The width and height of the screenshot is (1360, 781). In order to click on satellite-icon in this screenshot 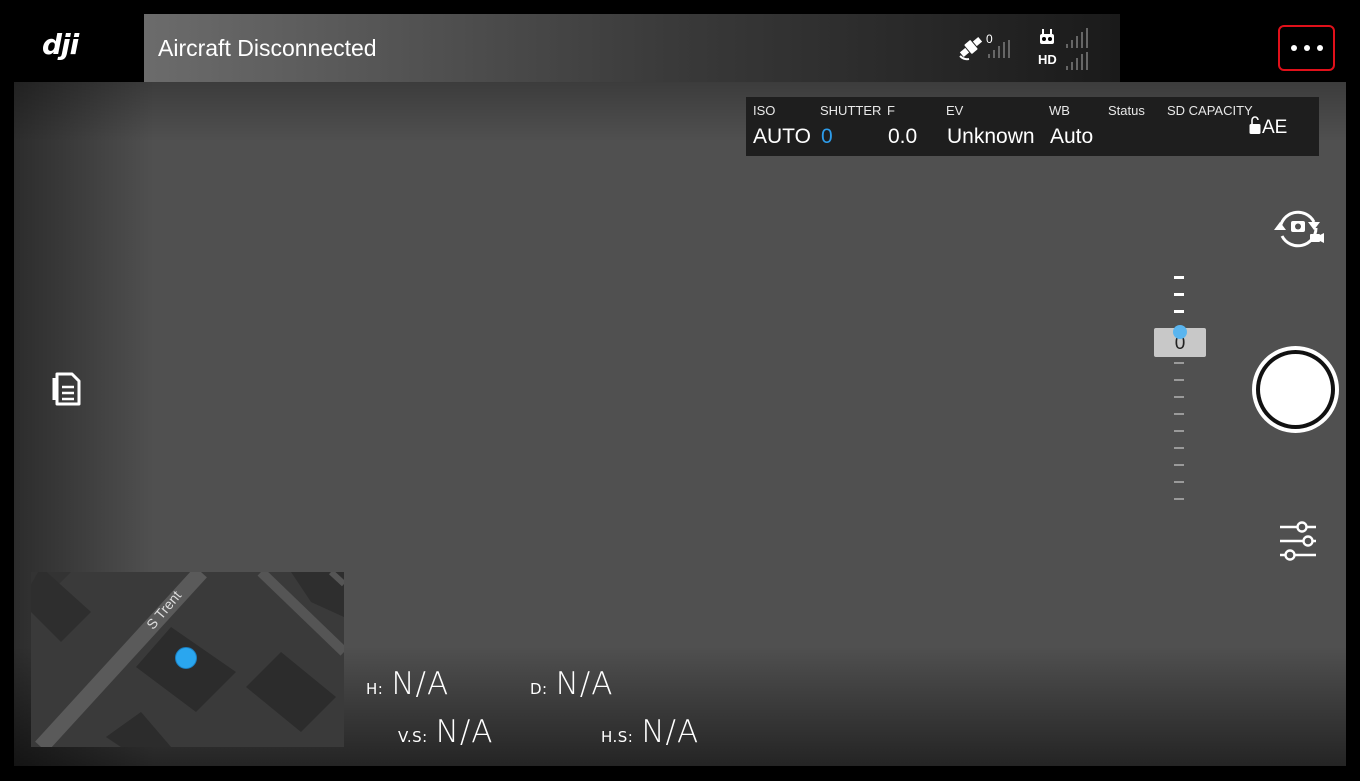, I will do `click(971, 48)`.